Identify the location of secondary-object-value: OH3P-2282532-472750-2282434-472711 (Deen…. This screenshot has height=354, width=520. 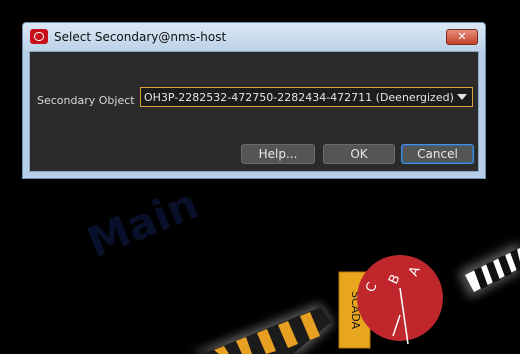
(299, 97).